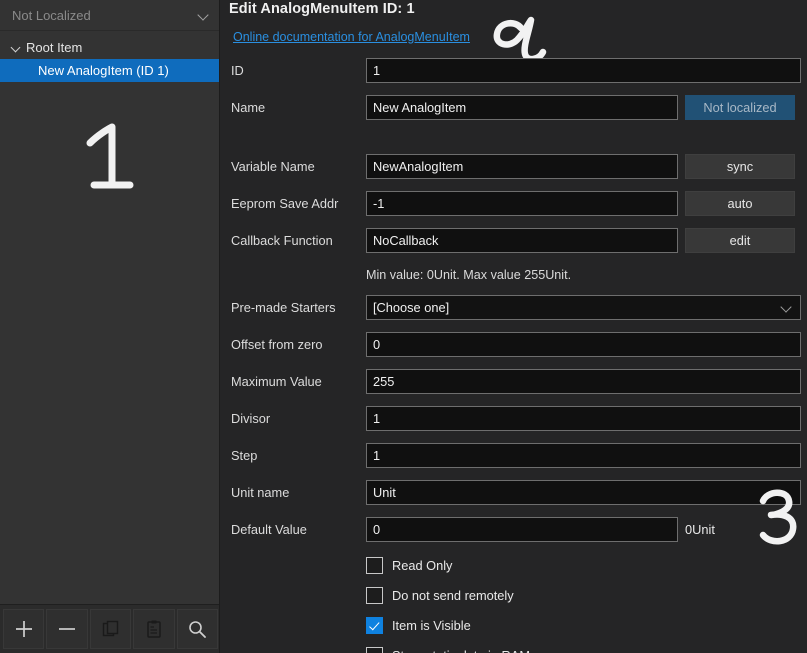 The height and width of the screenshot is (653, 807). Describe the element at coordinates (469, 275) in the screenshot. I see `min-max-note-text: Min value: 0Unit. Max value 255Unit.` at that location.